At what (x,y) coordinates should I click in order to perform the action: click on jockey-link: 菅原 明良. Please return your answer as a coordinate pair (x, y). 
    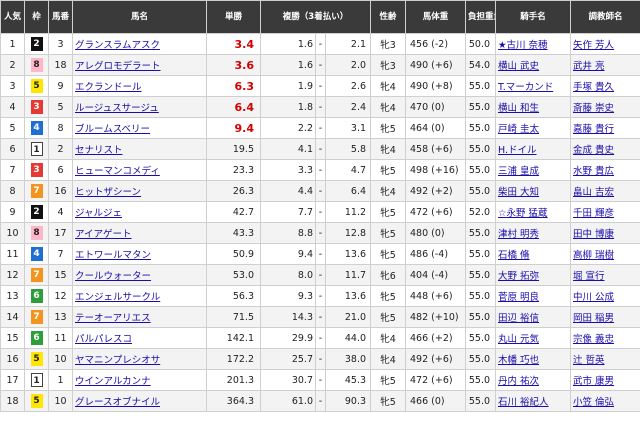
    Looking at the image, I should click on (518, 297).